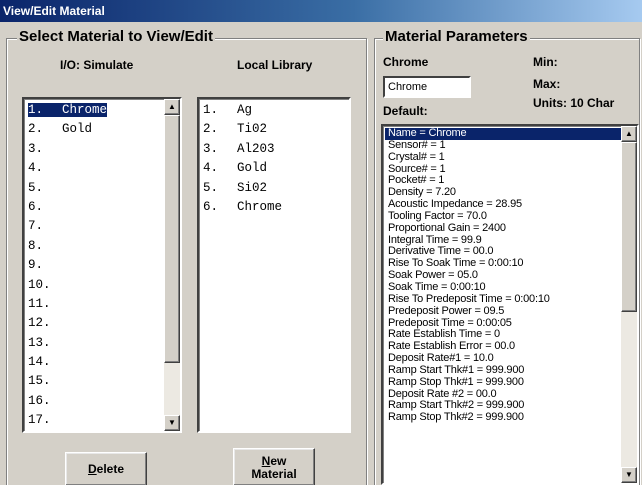  Describe the element at coordinates (66, 420) in the screenshot. I see `list-item: 17.` at that location.